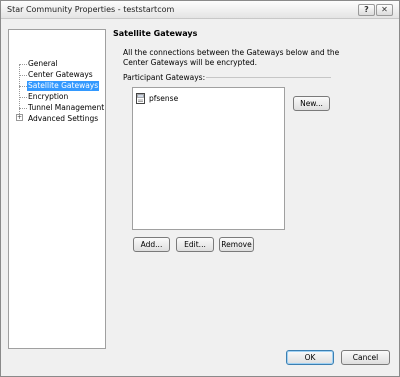 The image size is (400, 377). What do you see at coordinates (155, 33) in the screenshot?
I see `panel-title: Satellite Gateways` at bounding box center [155, 33].